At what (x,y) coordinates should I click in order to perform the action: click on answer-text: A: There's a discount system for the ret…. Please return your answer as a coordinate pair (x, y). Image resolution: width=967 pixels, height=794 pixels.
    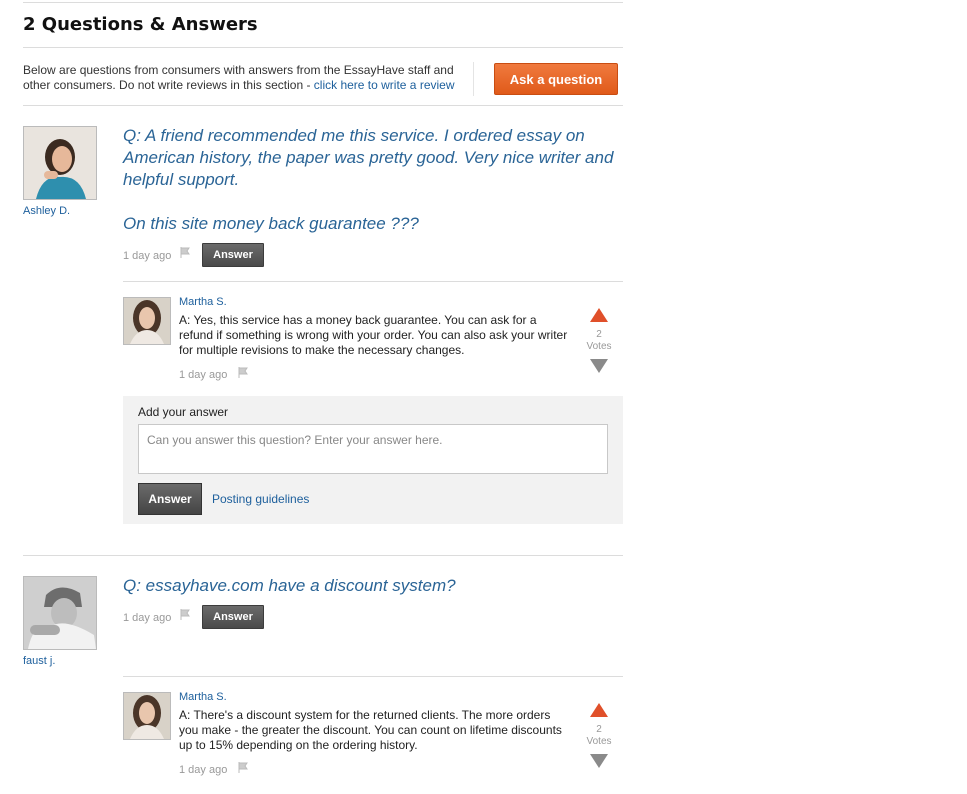
    Looking at the image, I should click on (370, 730).